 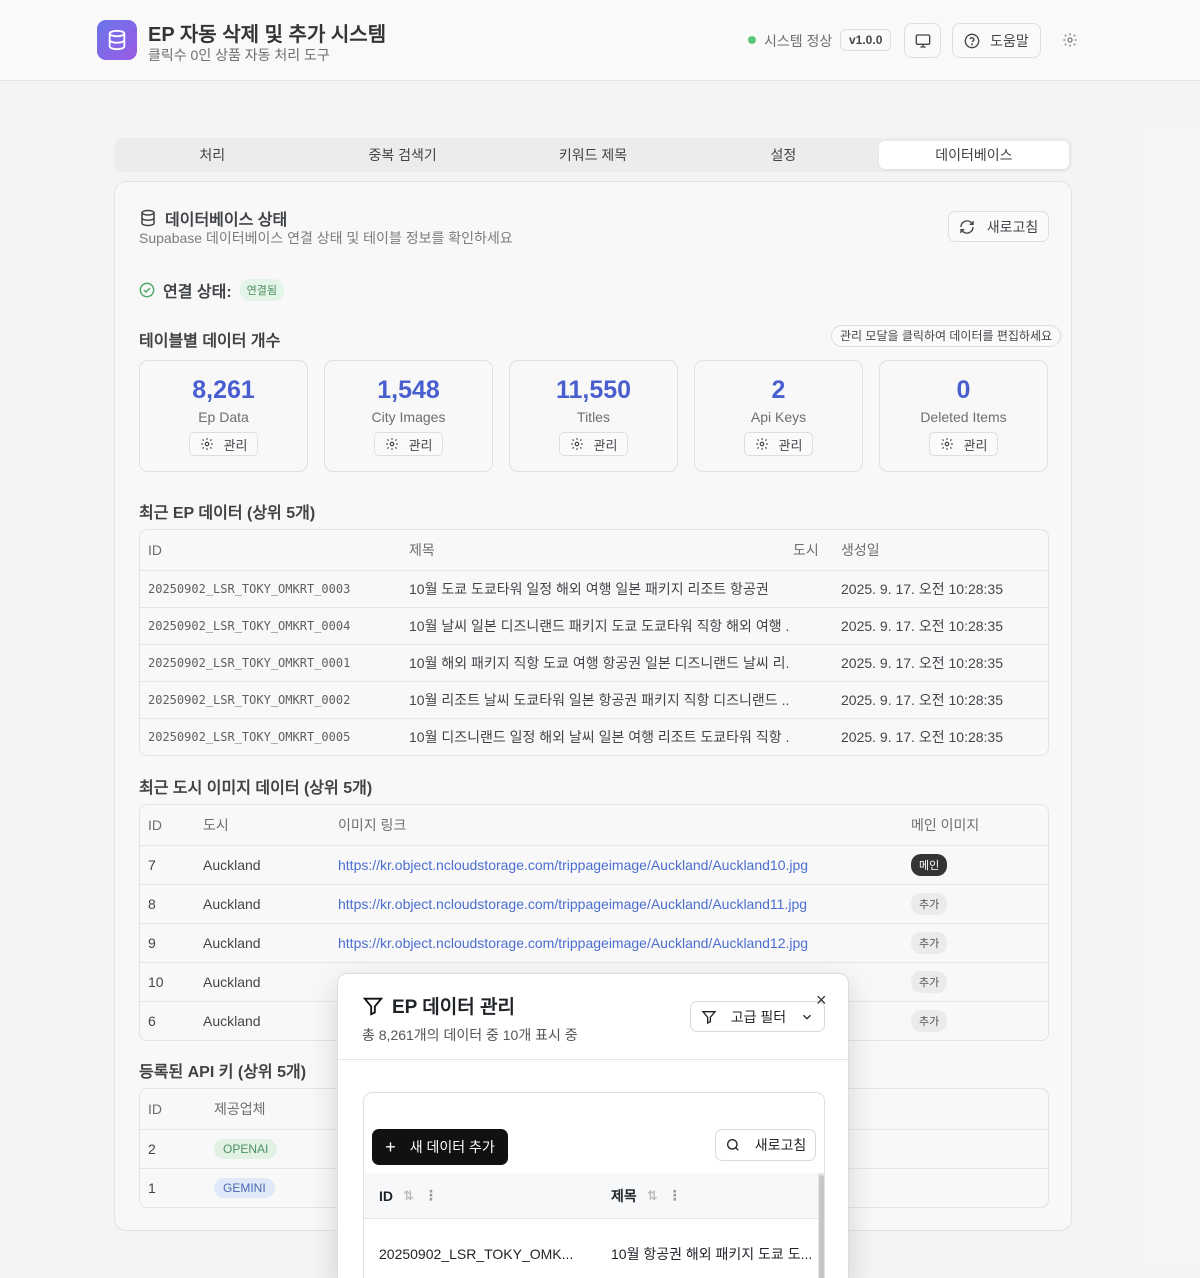 I want to click on advanced-filter-label: 고급 필터, so click(x=758, y=1016).